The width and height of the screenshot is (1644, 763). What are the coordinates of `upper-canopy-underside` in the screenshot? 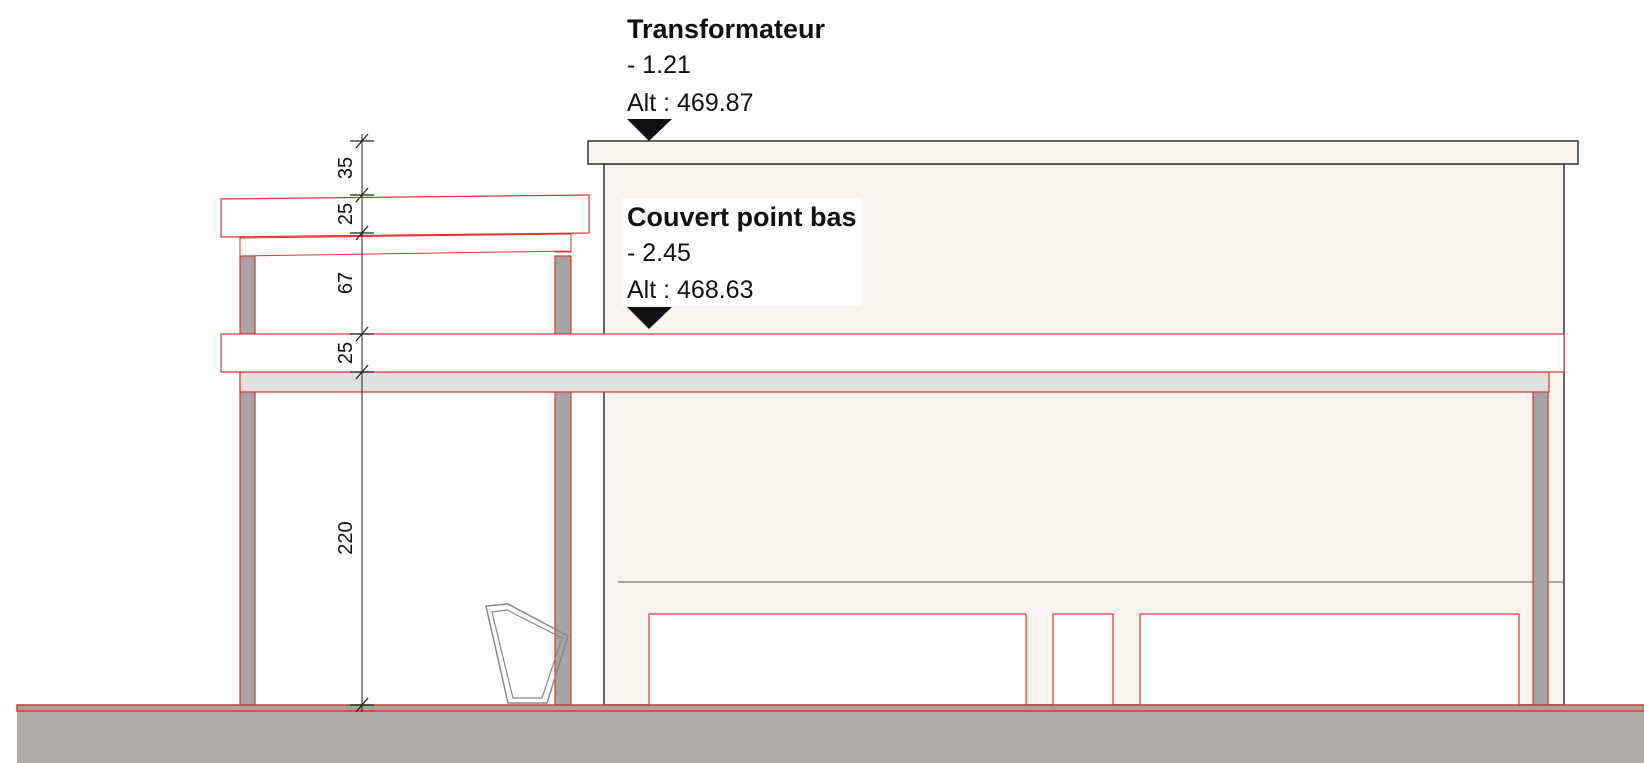 It's located at (405, 245).